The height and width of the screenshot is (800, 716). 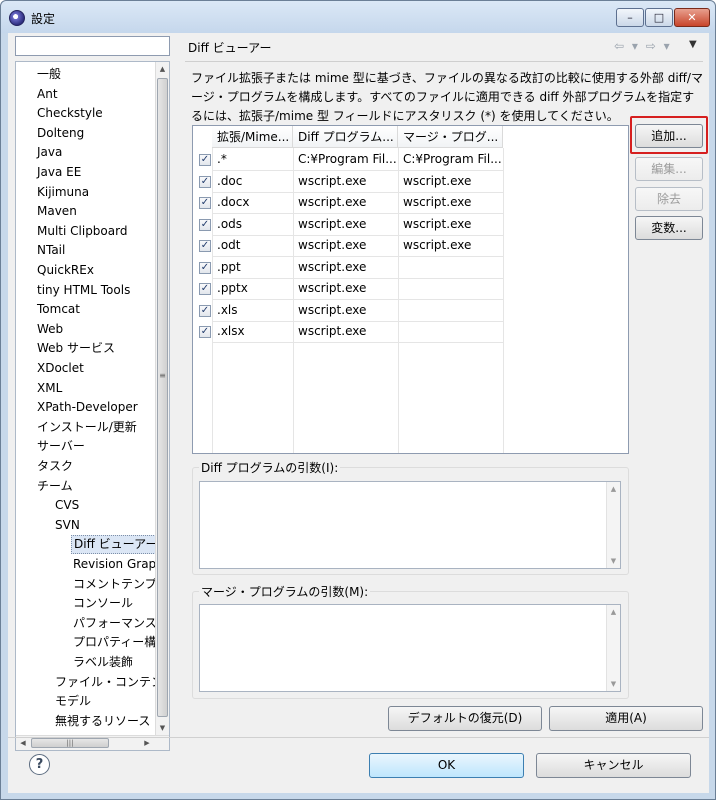 I want to click on cell-extension: .docx, so click(x=233, y=202).